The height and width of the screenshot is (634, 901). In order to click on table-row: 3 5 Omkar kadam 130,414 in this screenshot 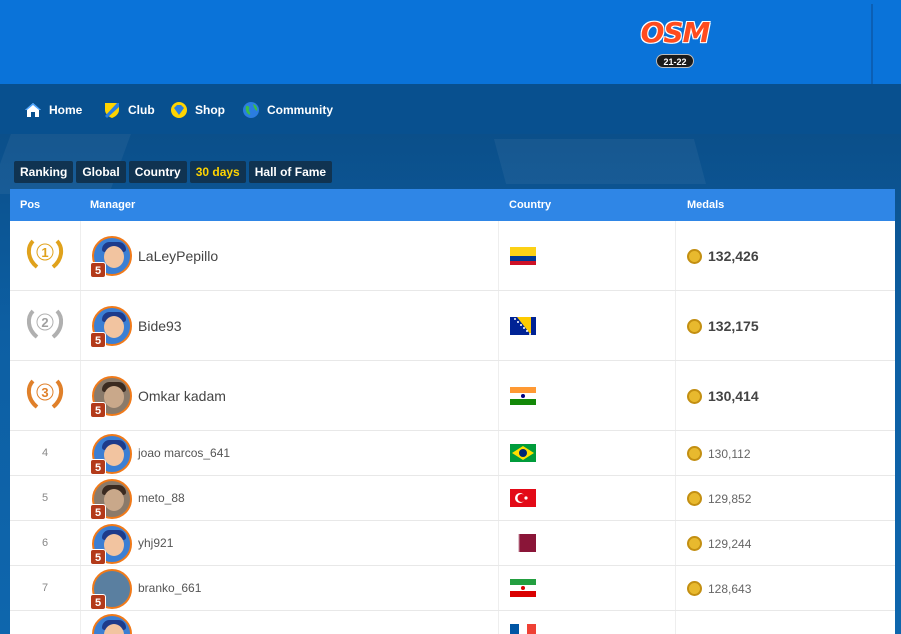, I will do `click(452, 396)`.